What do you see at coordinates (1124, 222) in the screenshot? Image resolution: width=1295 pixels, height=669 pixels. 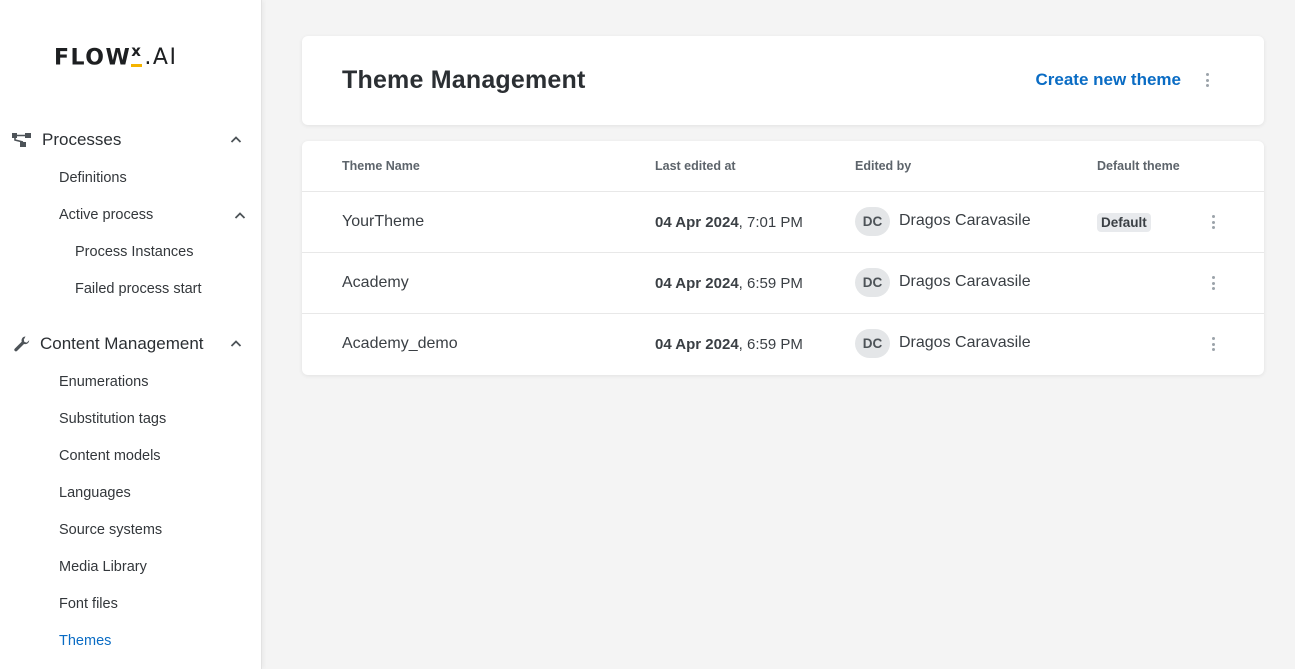 I see `default-badge: Default` at bounding box center [1124, 222].